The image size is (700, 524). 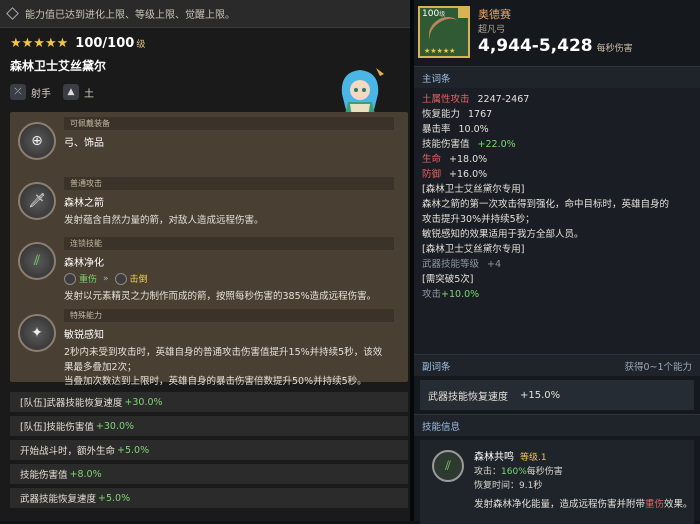 I want to click on list-item: 技能伤害值 +8.0%, so click(x=209, y=475).